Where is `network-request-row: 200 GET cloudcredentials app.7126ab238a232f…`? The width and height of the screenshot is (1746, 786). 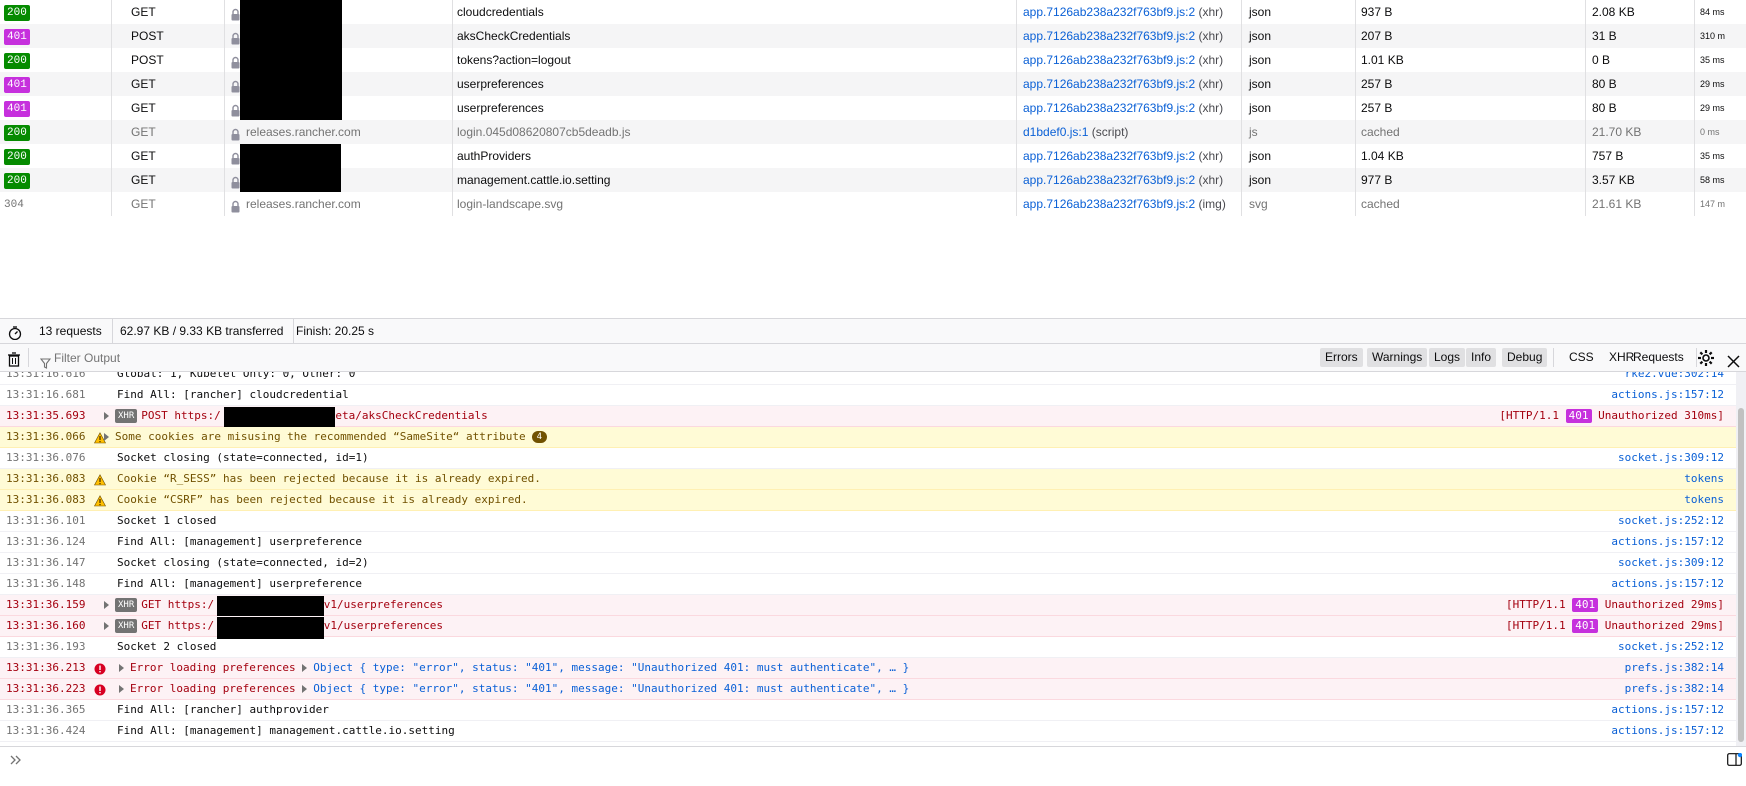 network-request-row: 200 GET cloudcredentials app.7126ab238a232f… is located at coordinates (873, 12).